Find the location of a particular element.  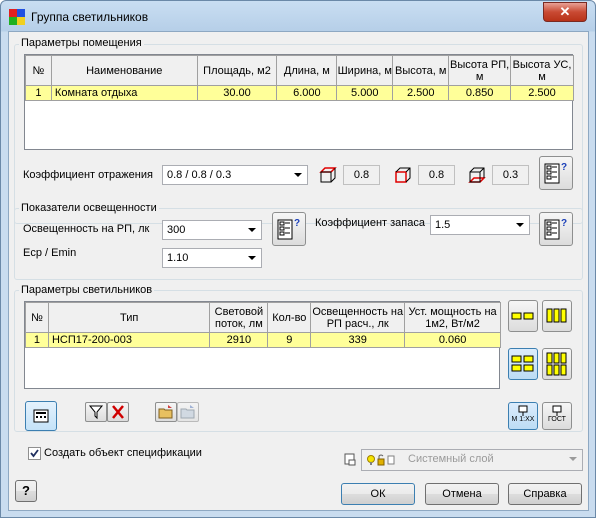

create-spec-checkbox is located at coordinates (34, 453).